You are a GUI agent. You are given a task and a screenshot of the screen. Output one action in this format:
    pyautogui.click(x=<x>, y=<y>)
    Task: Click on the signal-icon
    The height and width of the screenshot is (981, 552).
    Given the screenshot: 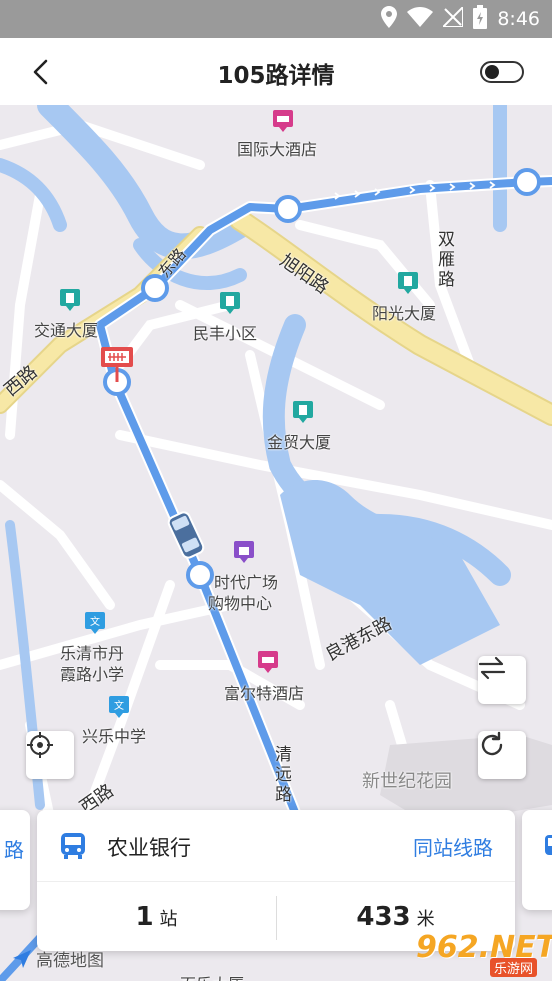 What is the action you would take?
    pyautogui.click(x=452, y=17)
    